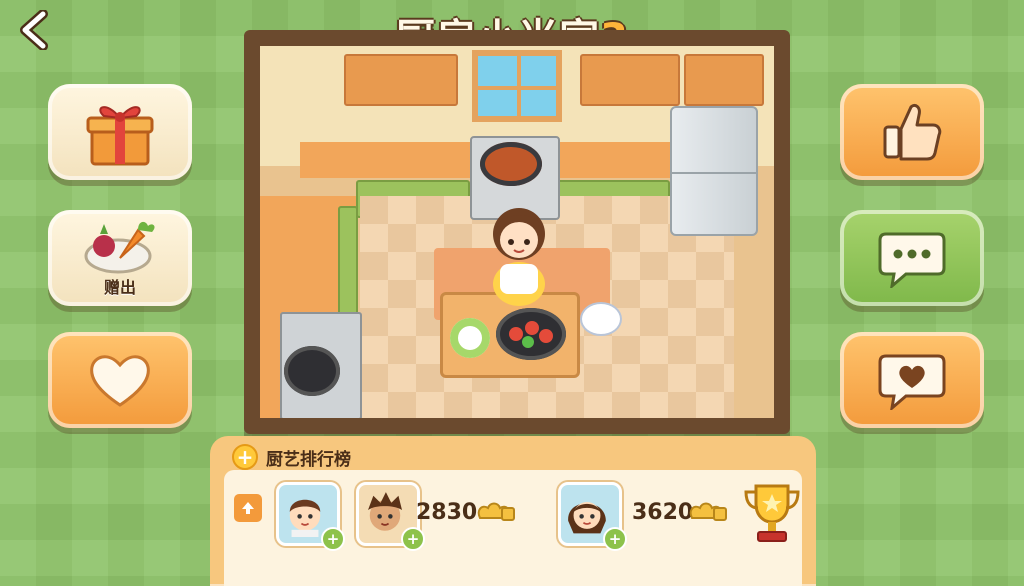 The image size is (1024, 586). What do you see at coordinates (496, 511) in the screenshot?
I see `chef-hat-icon` at bounding box center [496, 511].